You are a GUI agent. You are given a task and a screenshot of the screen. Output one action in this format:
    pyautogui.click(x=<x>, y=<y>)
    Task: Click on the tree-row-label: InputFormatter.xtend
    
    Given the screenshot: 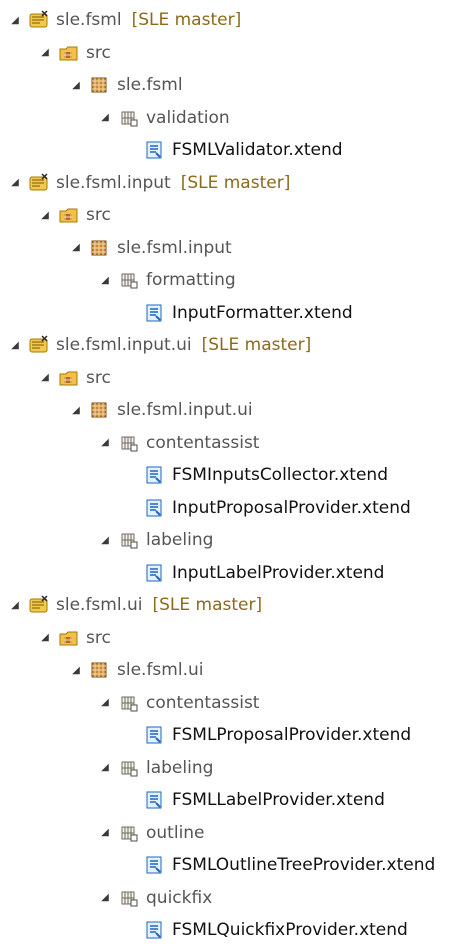 What is the action you would take?
    pyautogui.click(x=262, y=312)
    